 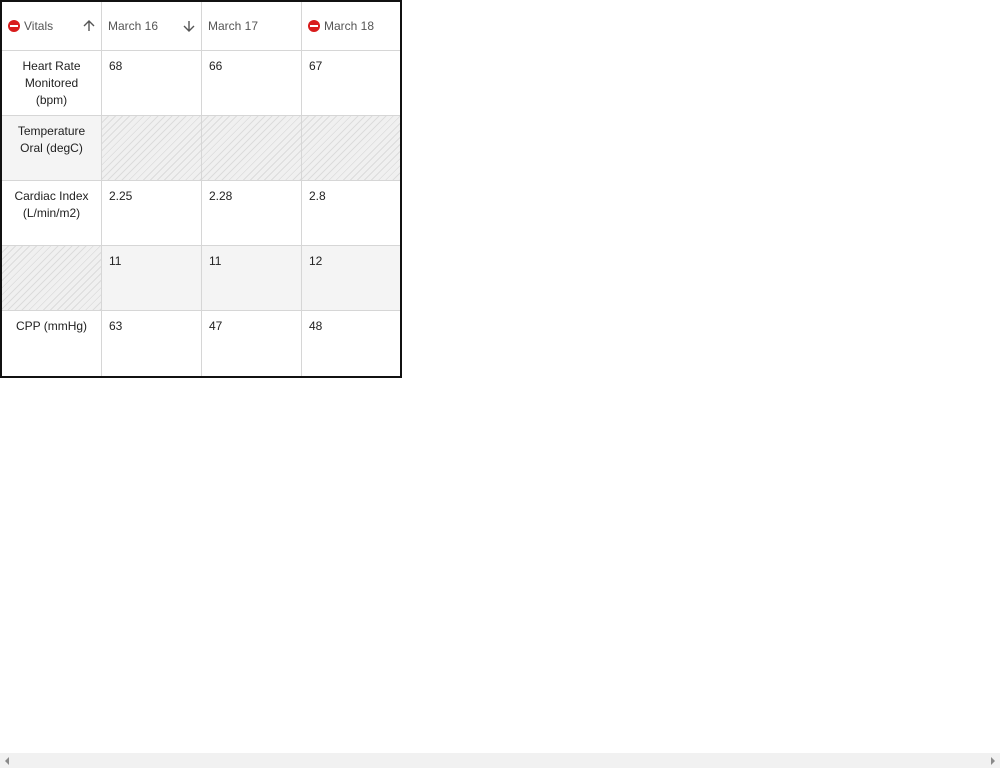 I want to click on arrow-up-icon, so click(x=89, y=26).